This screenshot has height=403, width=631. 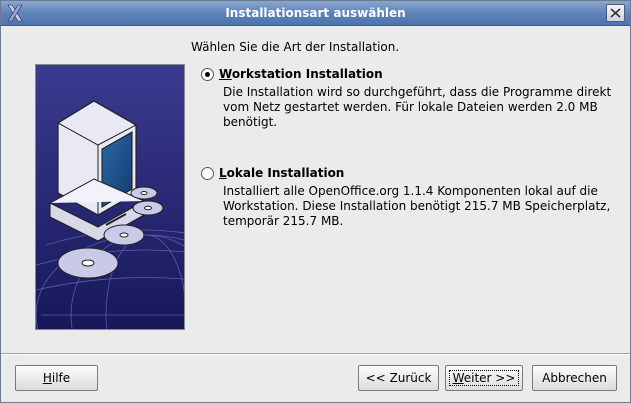 I want to click on x-logo-icon, so click(x=15, y=13).